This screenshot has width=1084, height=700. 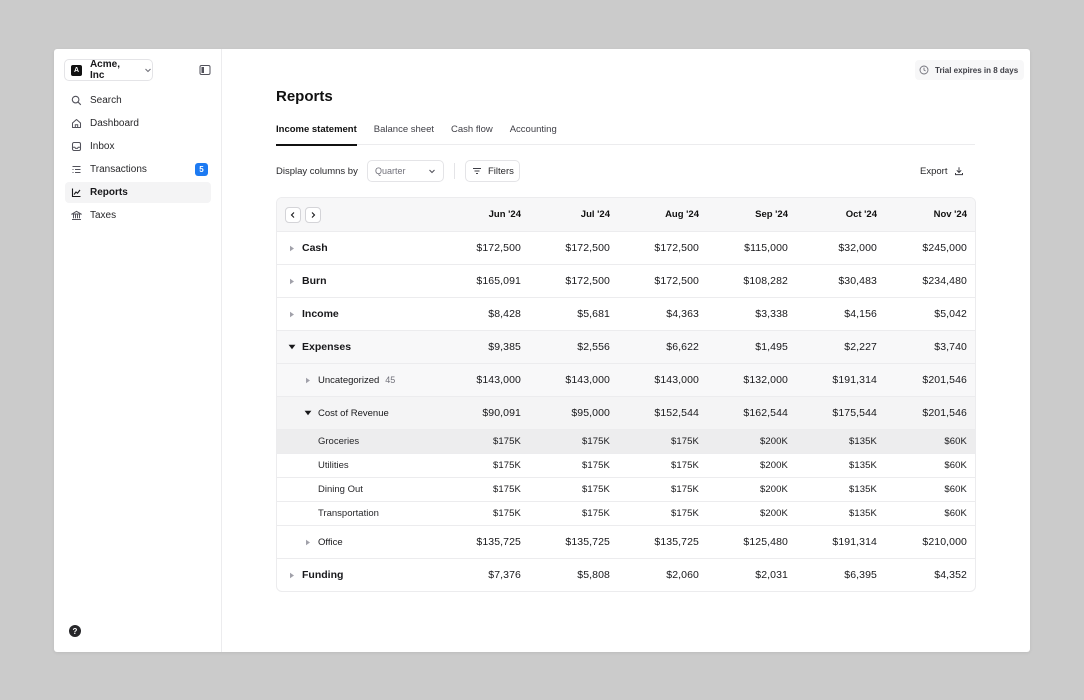 What do you see at coordinates (108, 70) in the screenshot?
I see `org-switcher: A Acme, Inc` at bounding box center [108, 70].